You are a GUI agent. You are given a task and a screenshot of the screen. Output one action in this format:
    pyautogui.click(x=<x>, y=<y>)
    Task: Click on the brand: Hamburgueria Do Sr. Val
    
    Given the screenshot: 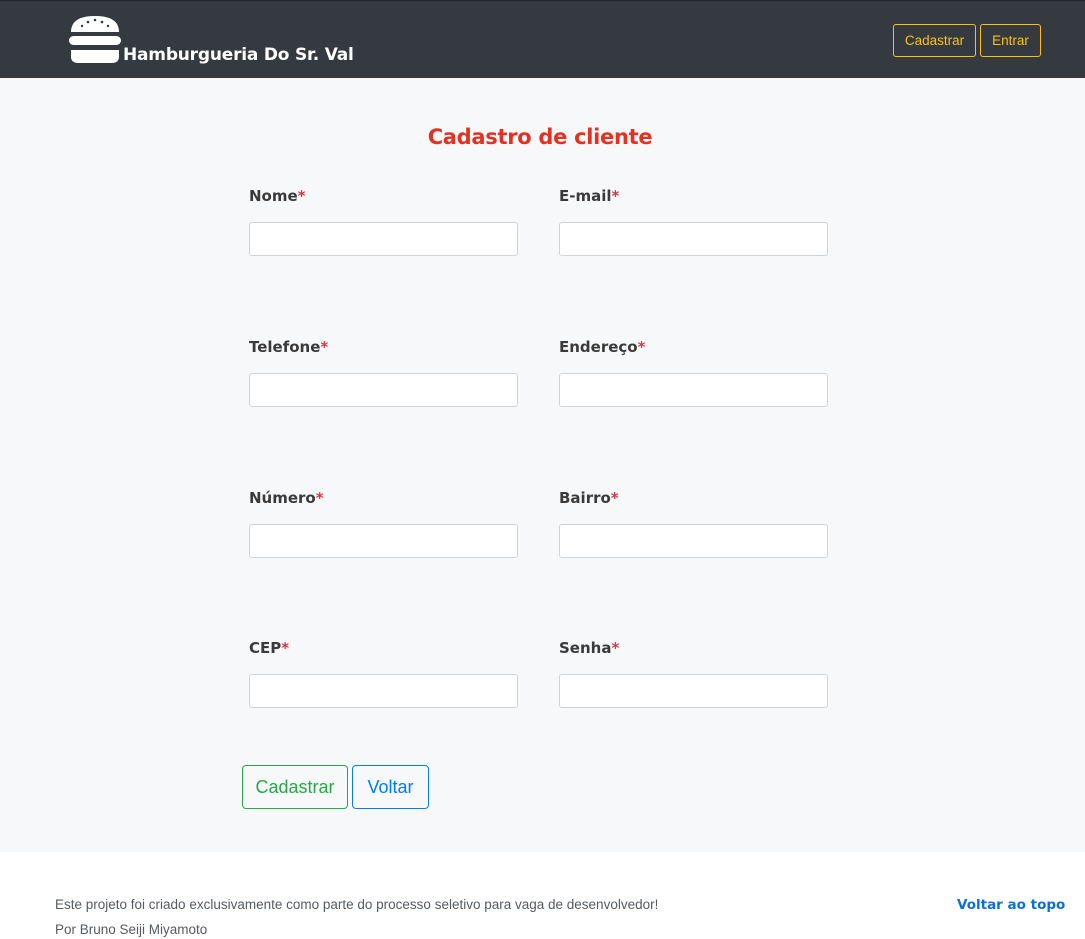 What is the action you would take?
    pyautogui.click(x=211, y=40)
    